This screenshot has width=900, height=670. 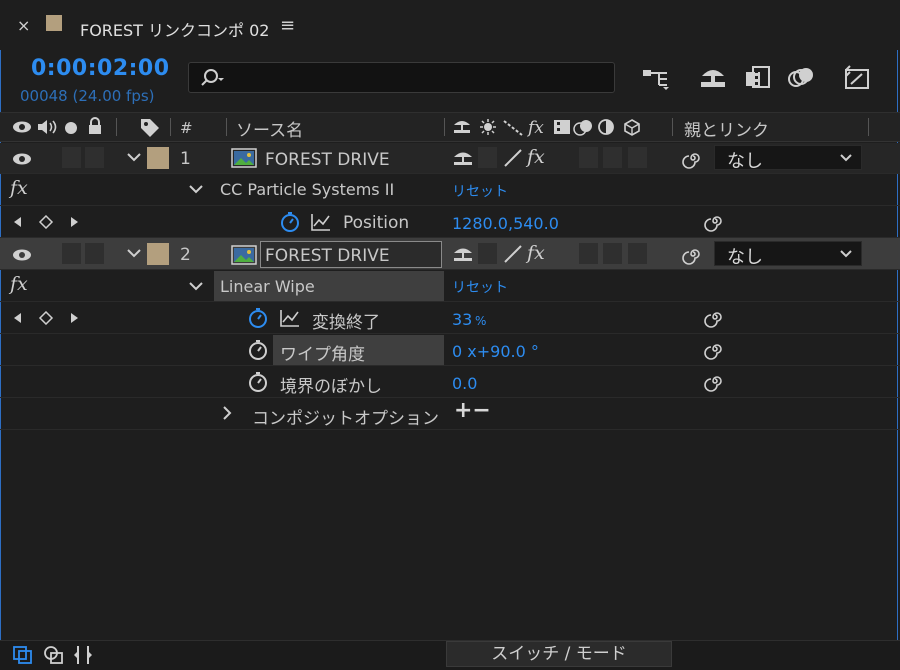 I want to click on layer-1-number: 1, so click(x=185, y=159).